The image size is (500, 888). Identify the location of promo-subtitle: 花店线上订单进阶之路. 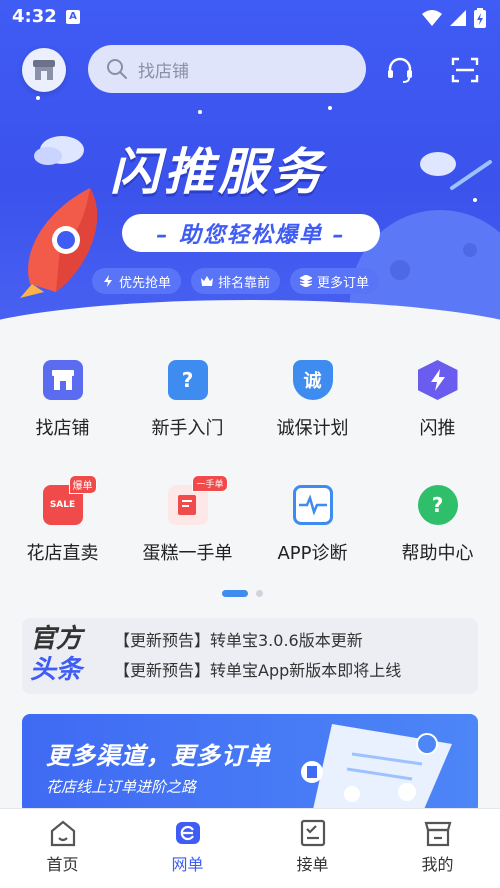
(121, 787).